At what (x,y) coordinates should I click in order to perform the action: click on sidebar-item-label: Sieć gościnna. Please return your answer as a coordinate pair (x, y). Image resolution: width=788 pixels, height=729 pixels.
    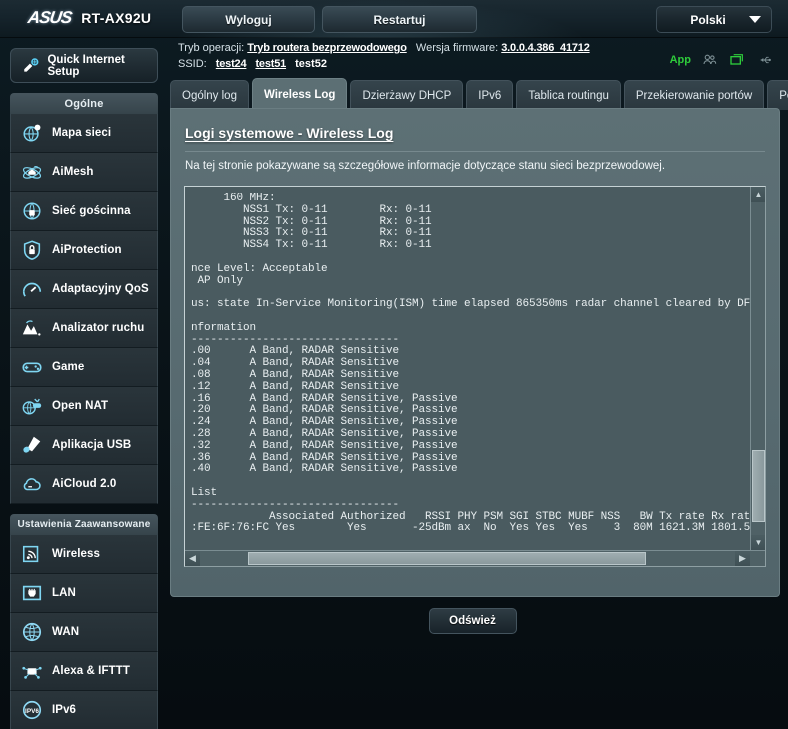
    Looking at the image, I should click on (91, 211).